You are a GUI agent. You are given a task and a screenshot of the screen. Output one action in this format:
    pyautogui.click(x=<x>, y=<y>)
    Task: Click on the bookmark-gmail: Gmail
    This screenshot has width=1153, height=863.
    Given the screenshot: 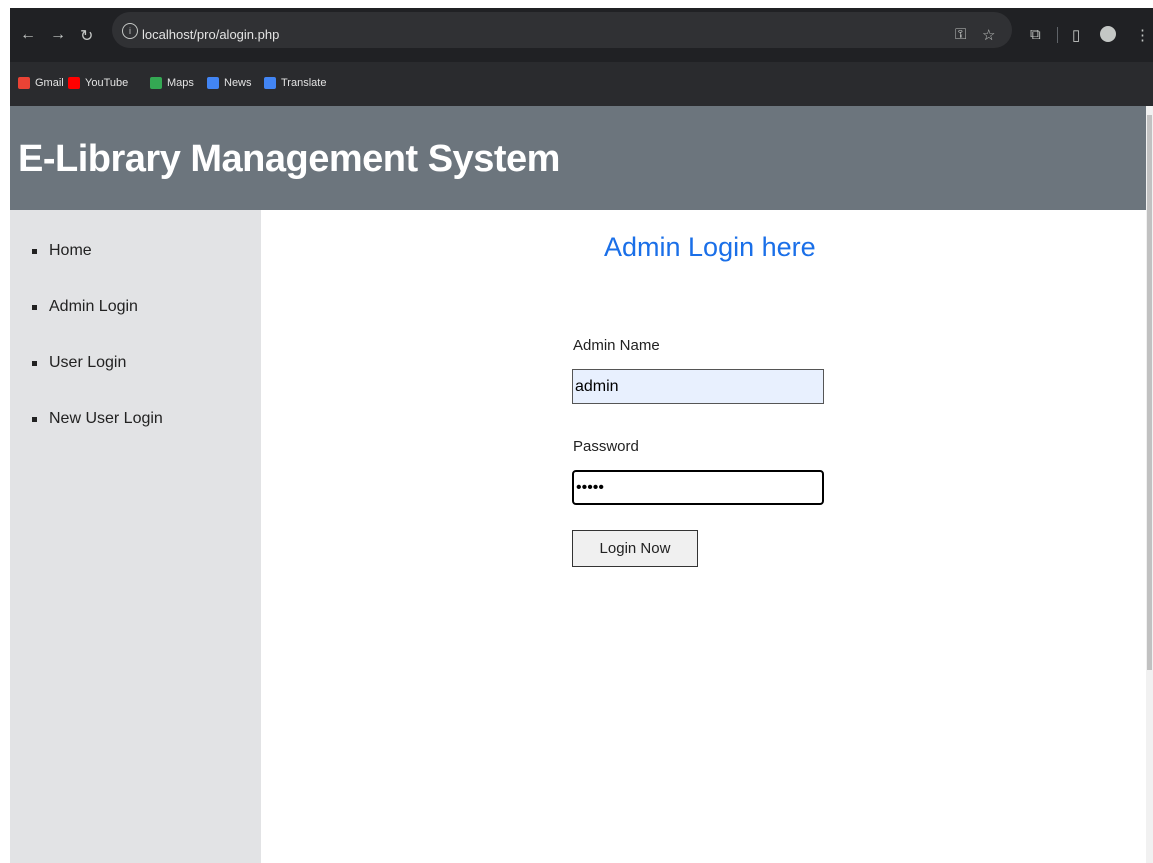 What is the action you would take?
    pyautogui.click(x=41, y=83)
    